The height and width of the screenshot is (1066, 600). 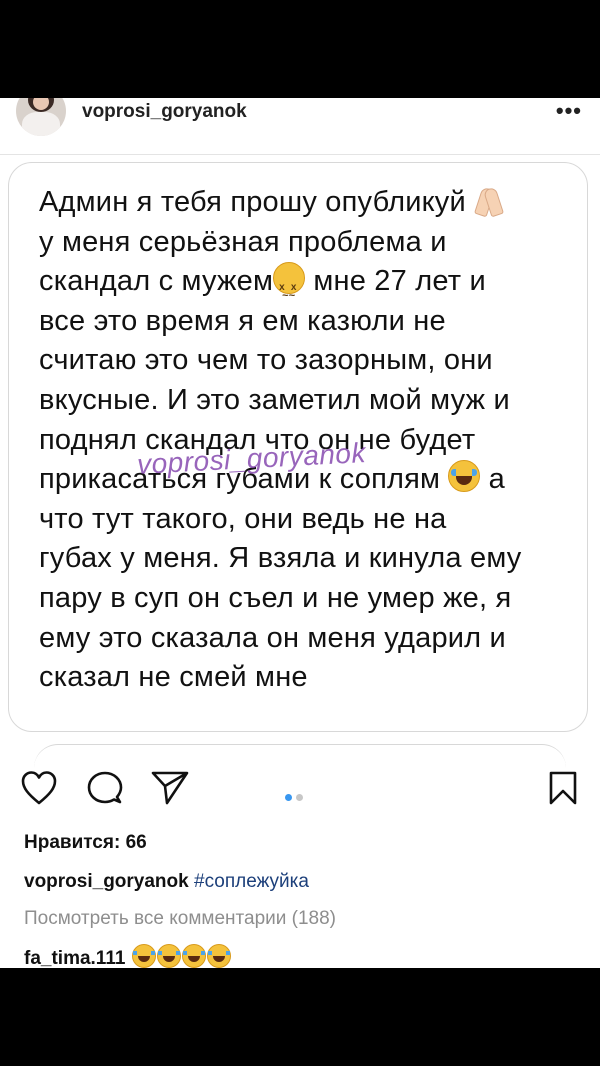 What do you see at coordinates (173, 677) in the screenshot?
I see `post-line: сказал не смей мне` at bounding box center [173, 677].